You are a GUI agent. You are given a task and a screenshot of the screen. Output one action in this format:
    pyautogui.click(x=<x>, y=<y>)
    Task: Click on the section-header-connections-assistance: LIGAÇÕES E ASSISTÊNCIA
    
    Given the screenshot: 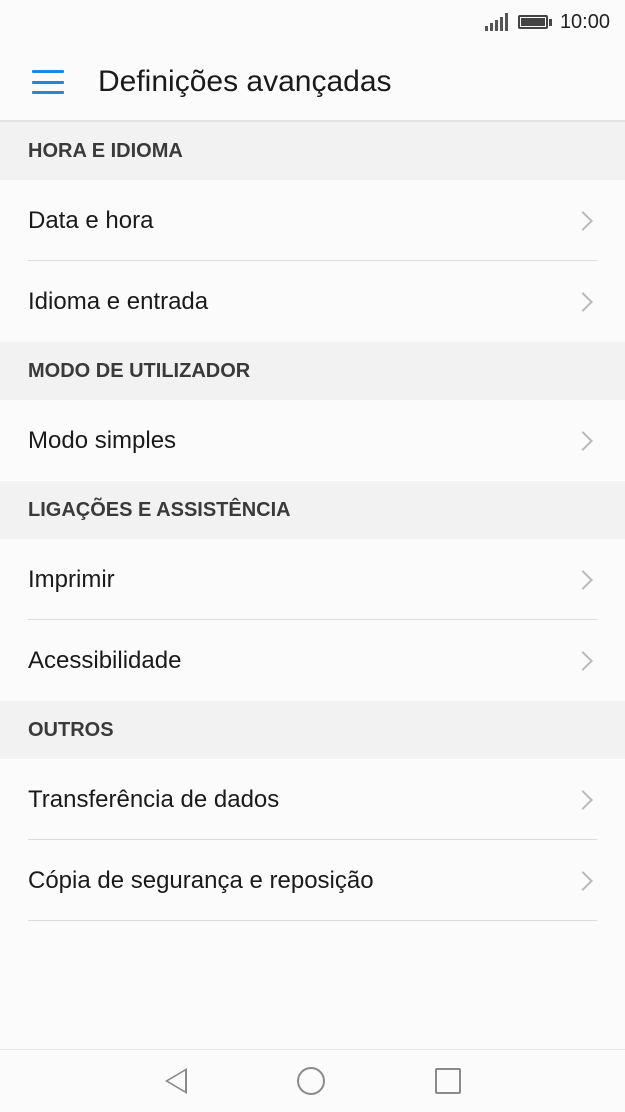 What is the action you would take?
    pyautogui.click(x=312, y=510)
    